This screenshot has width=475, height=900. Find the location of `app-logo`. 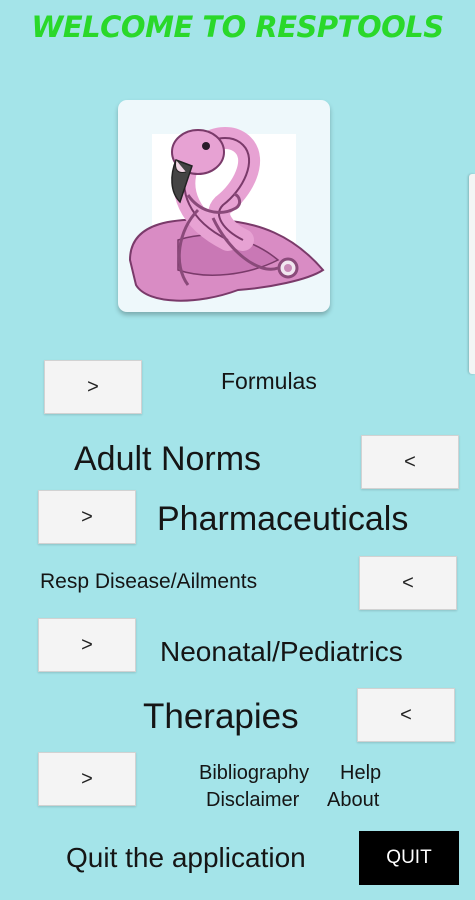

app-logo is located at coordinates (224, 206).